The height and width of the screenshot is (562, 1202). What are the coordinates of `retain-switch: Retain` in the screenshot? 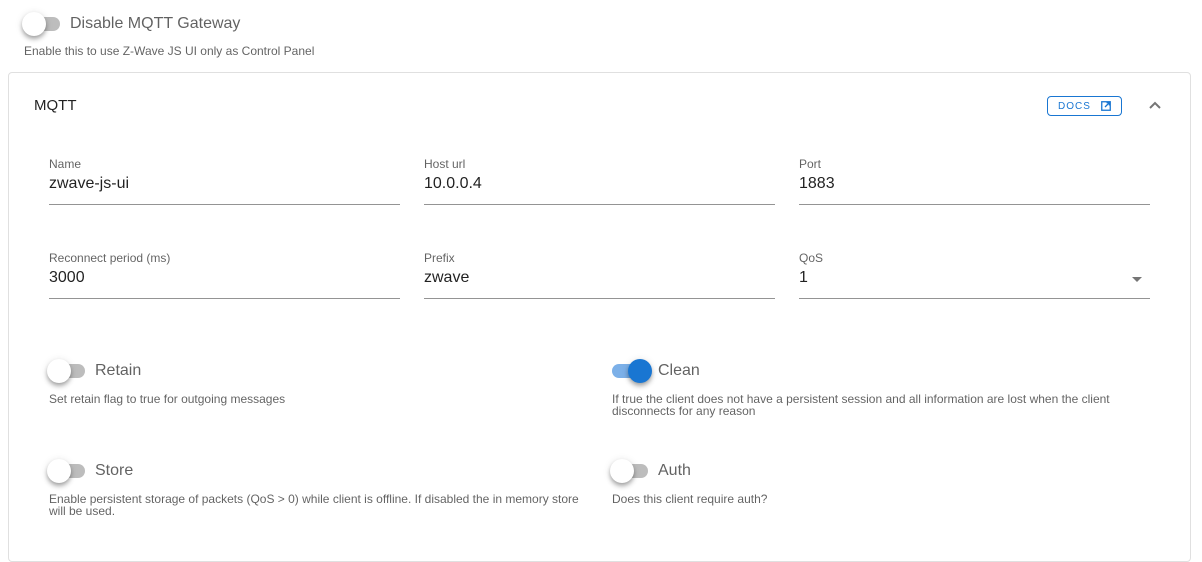 It's located at (94, 371).